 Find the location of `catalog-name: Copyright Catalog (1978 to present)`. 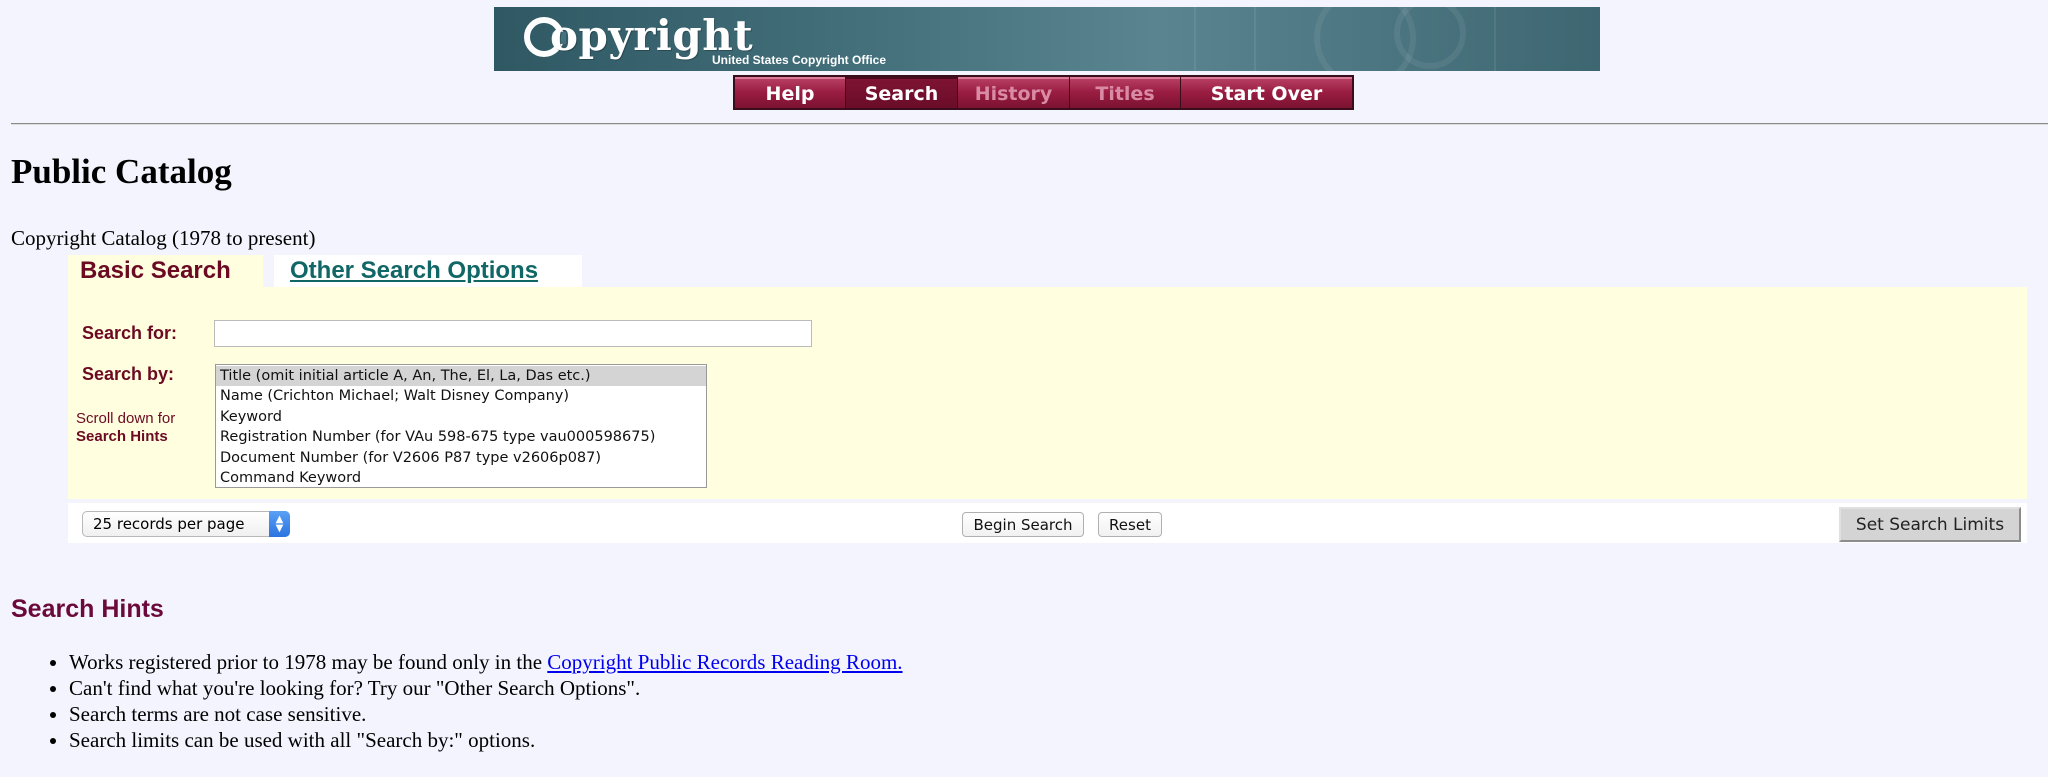

catalog-name: Copyright Catalog (1978 to present) is located at coordinates (163, 238).